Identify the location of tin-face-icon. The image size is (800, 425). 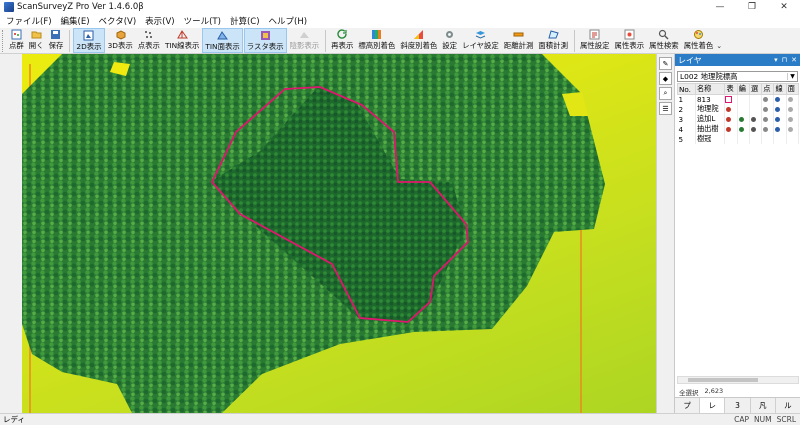
(223, 35).